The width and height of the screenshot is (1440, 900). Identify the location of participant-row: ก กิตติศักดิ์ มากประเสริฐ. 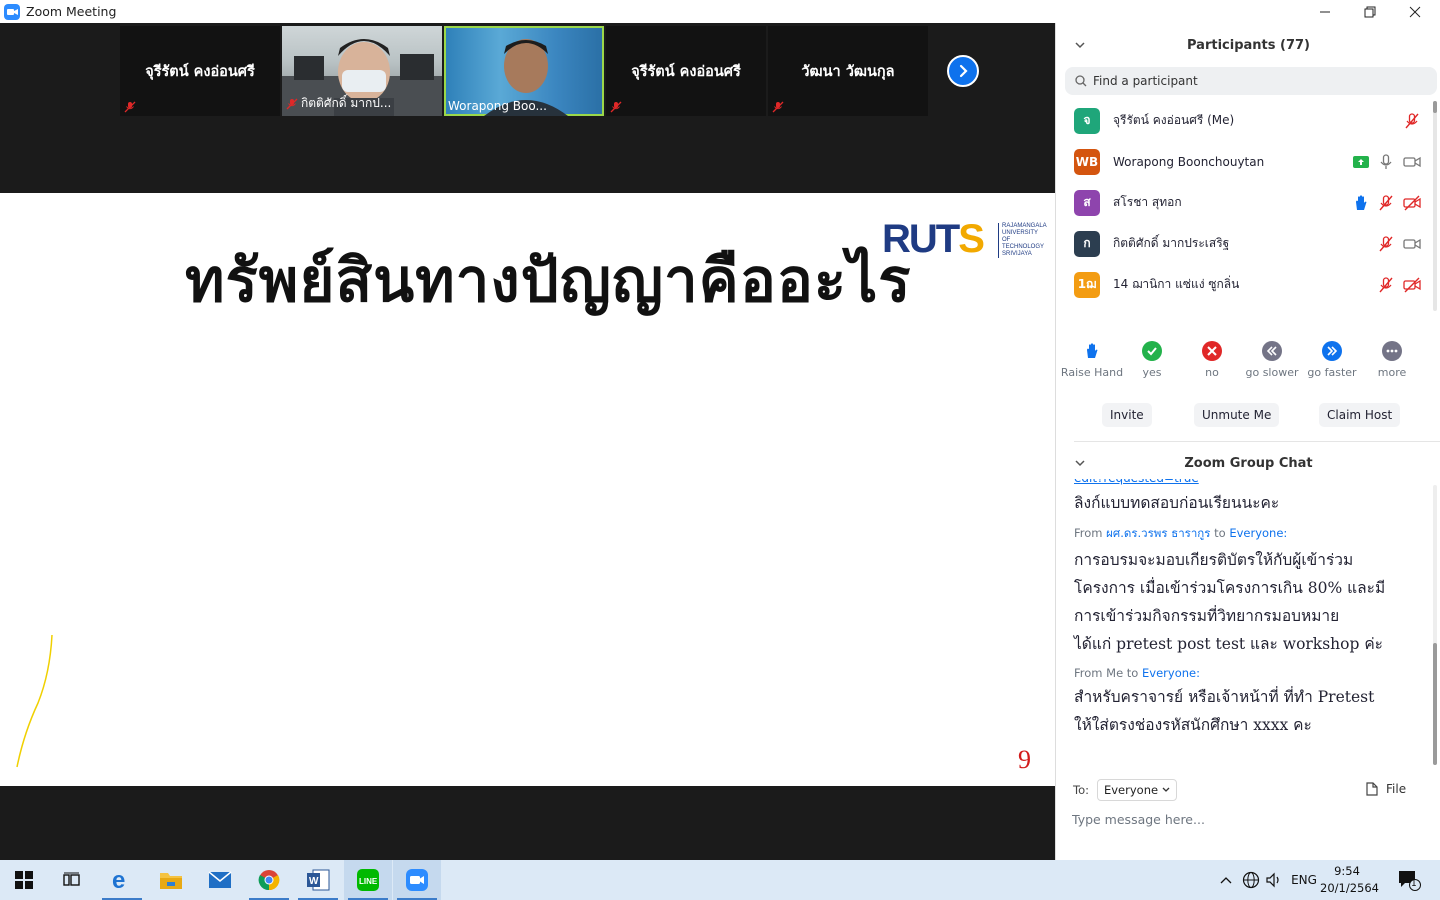
(1248, 243).